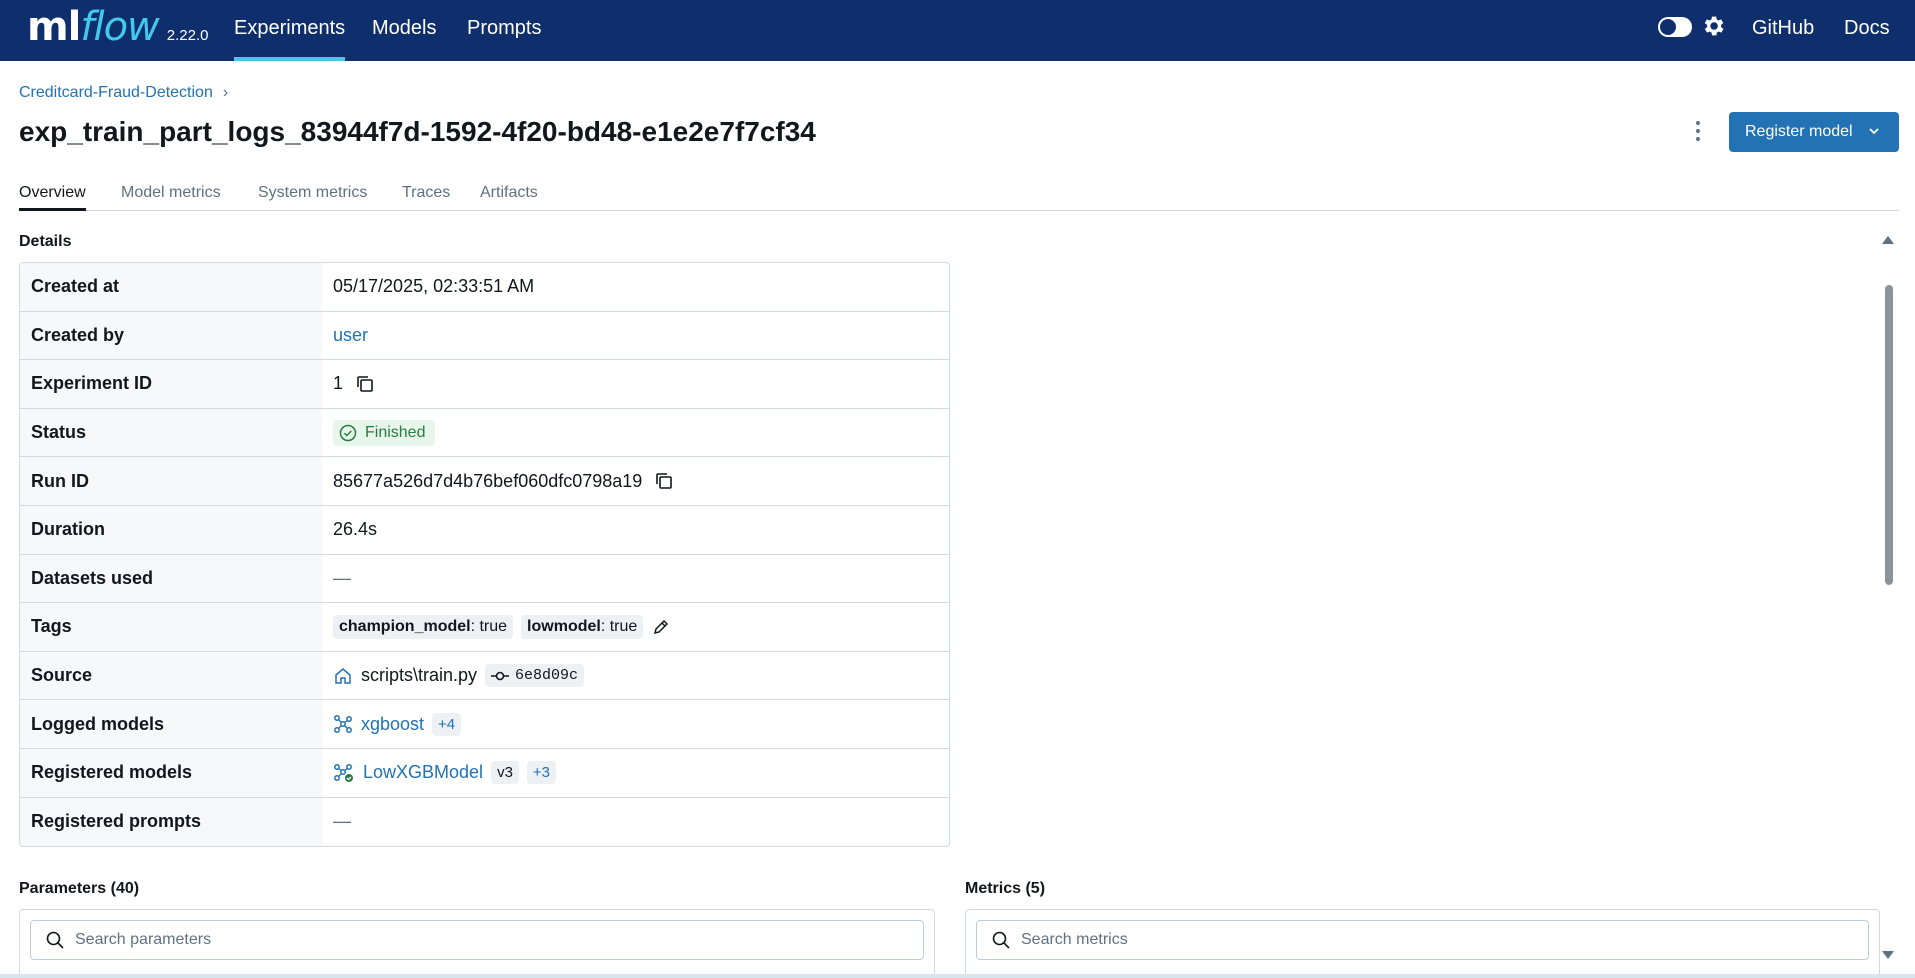 This screenshot has width=1915, height=978. I want to click on nav-prompts: Prompts, so click(504, 30).